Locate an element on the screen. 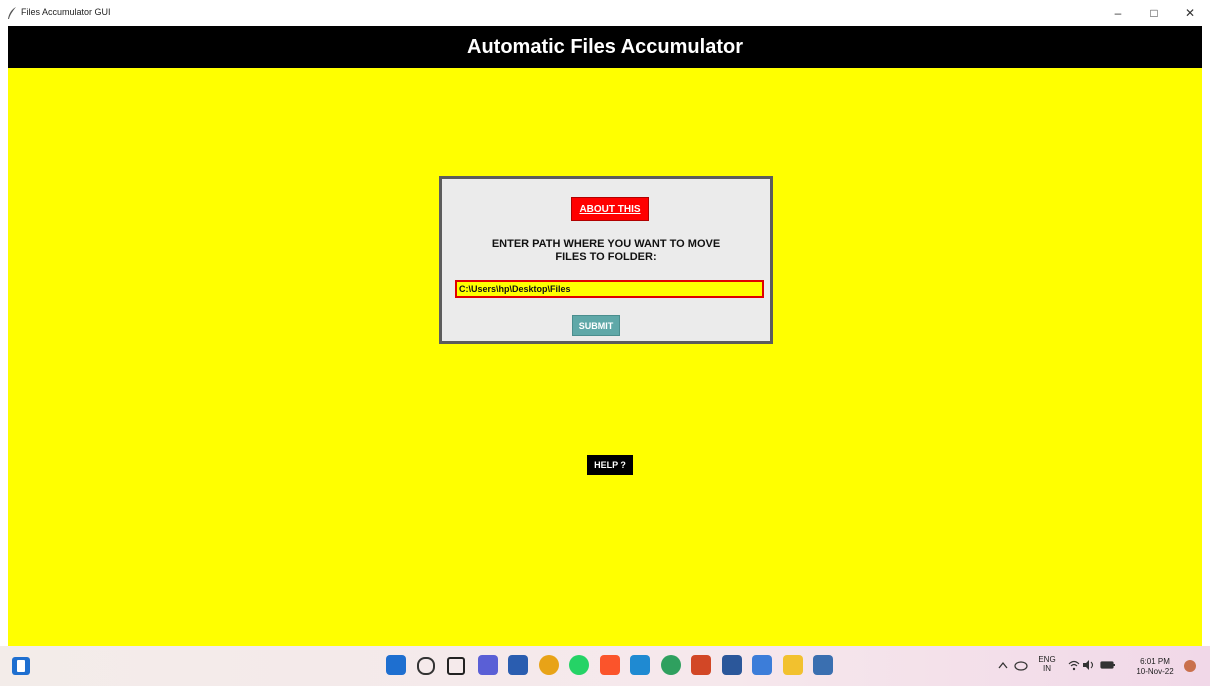 This screenshot has width=1210, height=686. widgets-icon is located at coordinates (21, 666).